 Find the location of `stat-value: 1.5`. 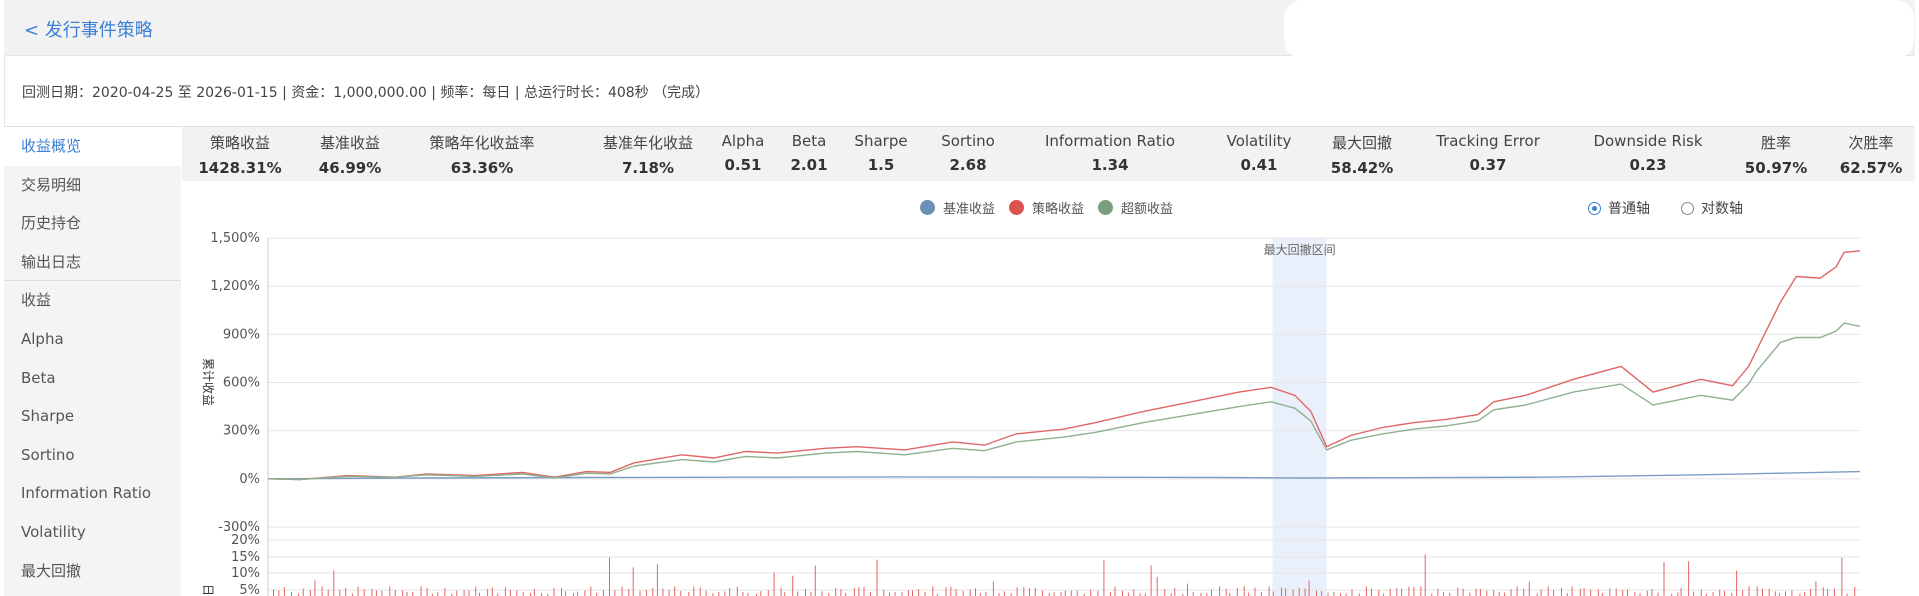

stat-value: 1.5 is located at coordinates (881, 165).